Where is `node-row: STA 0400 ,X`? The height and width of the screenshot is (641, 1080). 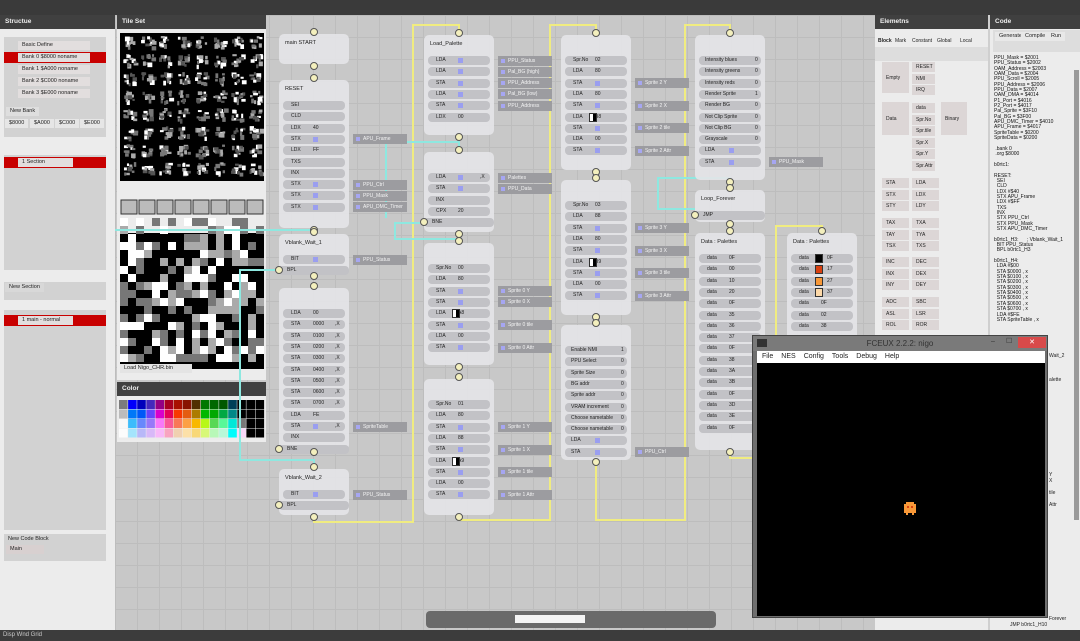
node-row: STA 0400 ,X is located at coordinates (314, 370).